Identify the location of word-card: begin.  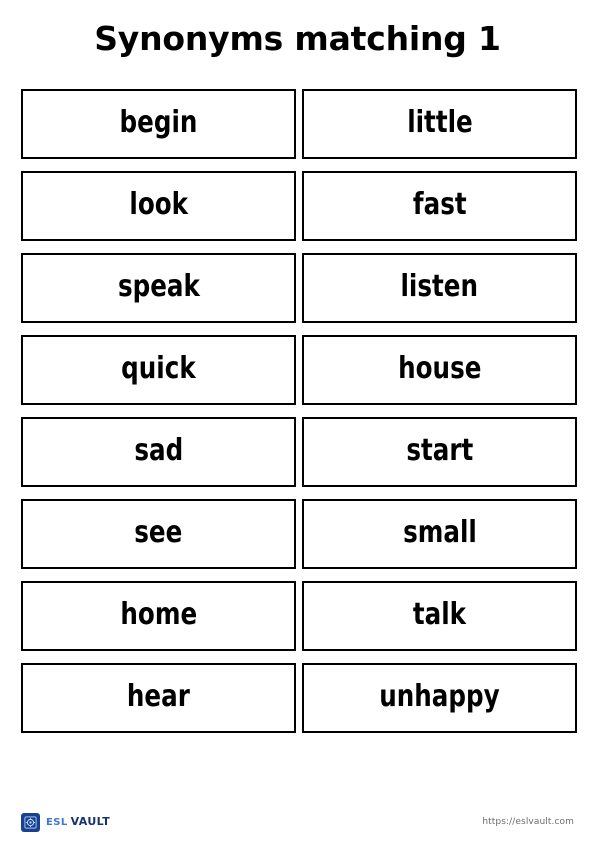
(158, 124).